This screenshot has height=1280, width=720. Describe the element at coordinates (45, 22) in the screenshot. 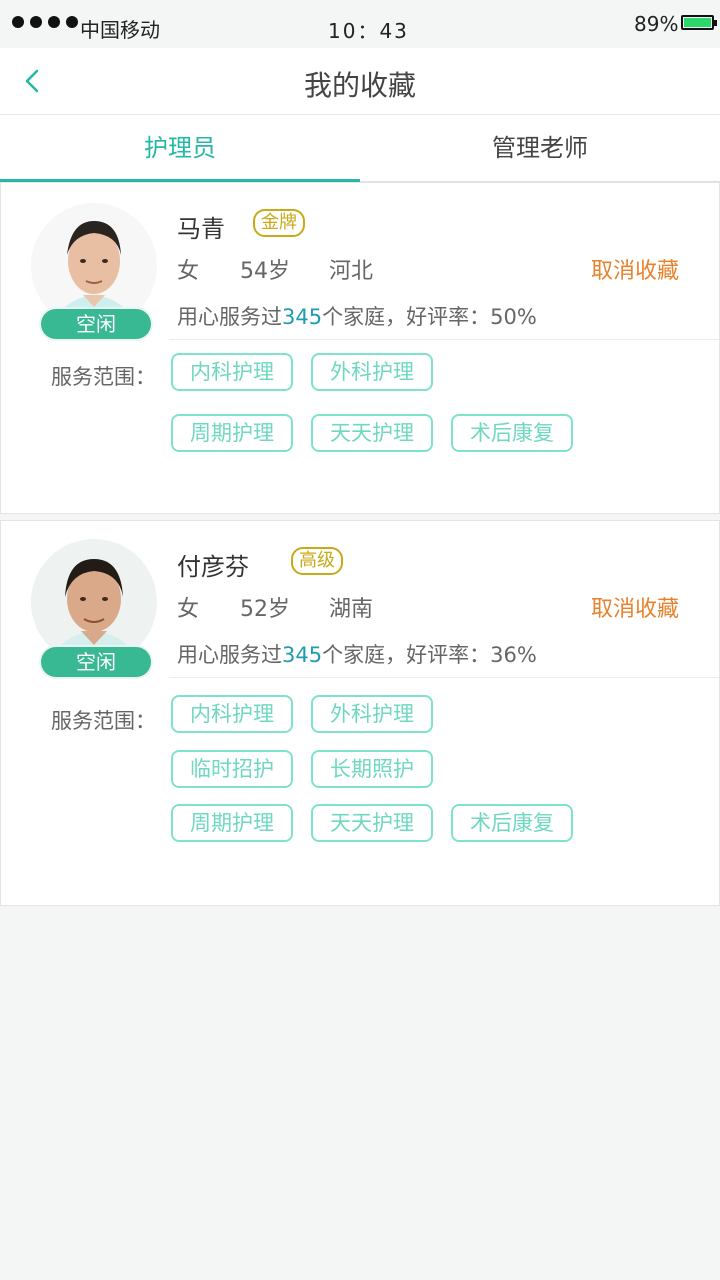

I see `signal-icon` at that location.